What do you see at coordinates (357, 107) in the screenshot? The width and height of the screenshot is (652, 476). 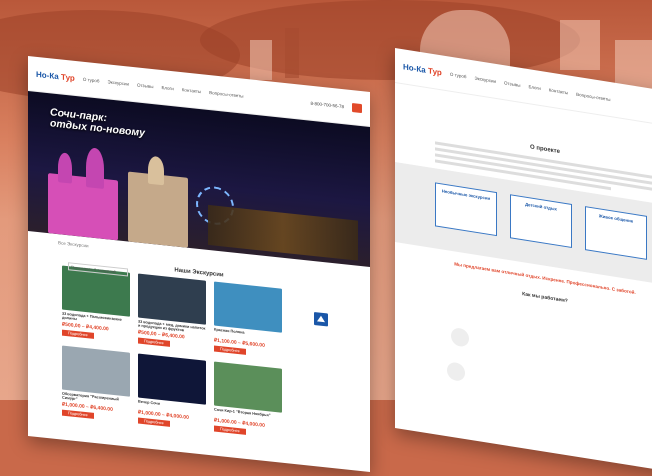 I see `cart-icon` at bounding box center [357, 107].